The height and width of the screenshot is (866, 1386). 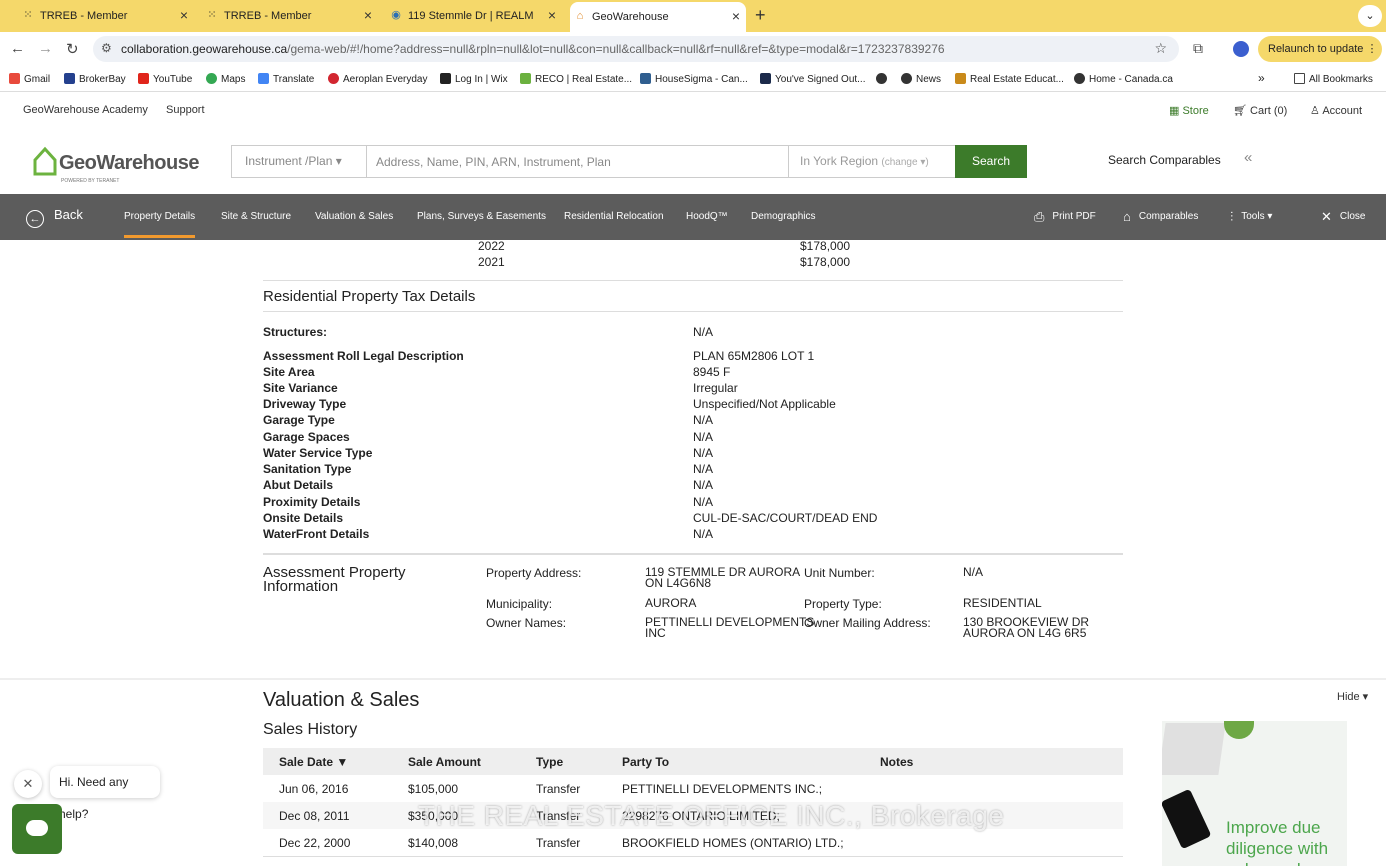 What do you see at coordinates (1260, 110) in the screenshot?
I see `cart-link: 🛒︎ Cart (0)` at bounding box center [1260, 110].